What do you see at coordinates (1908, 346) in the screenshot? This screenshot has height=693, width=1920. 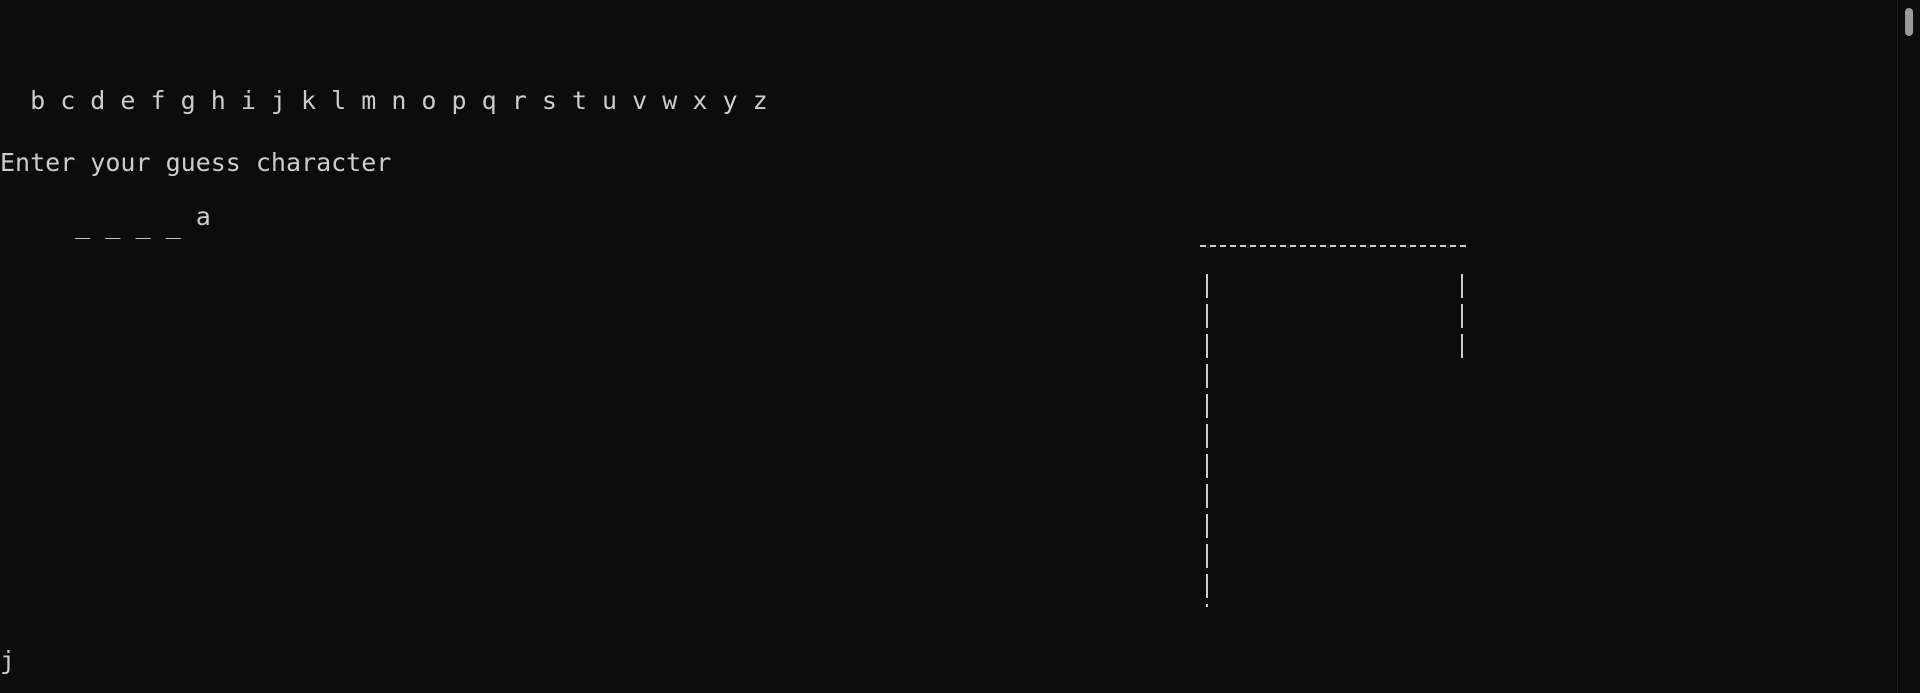 I see `vertical-scrollbar` at bounding box center [1908, 346].